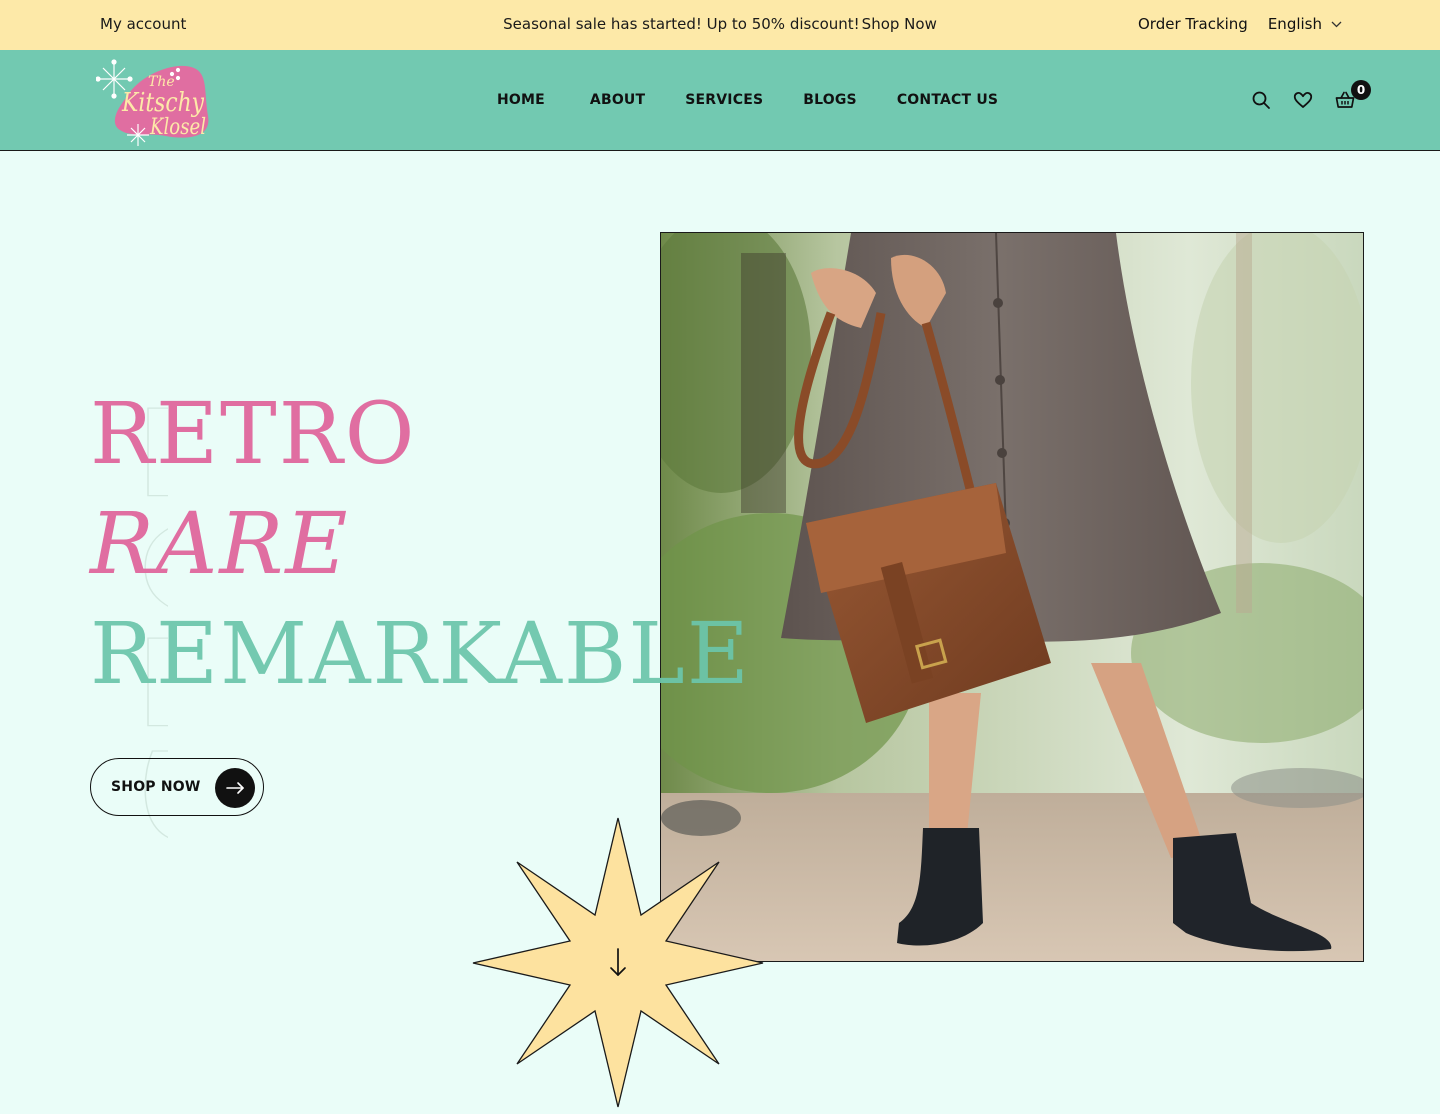 This screenshot has width=1440, height=1114. I want to click on svg-text: Kitschy, so click(162, 103).